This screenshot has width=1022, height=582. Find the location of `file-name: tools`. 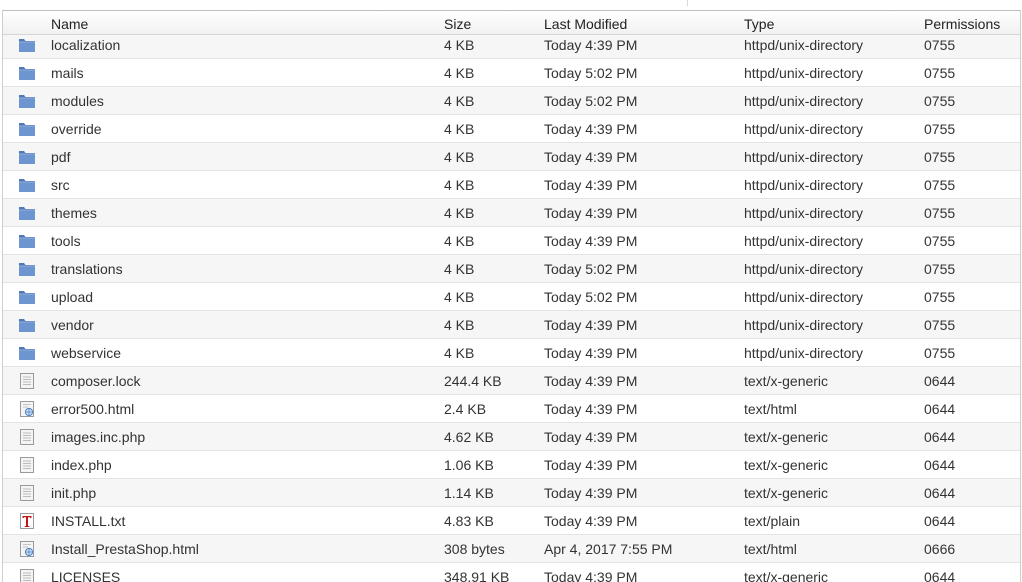

file-name: tools is located at coordinates (66, 241).